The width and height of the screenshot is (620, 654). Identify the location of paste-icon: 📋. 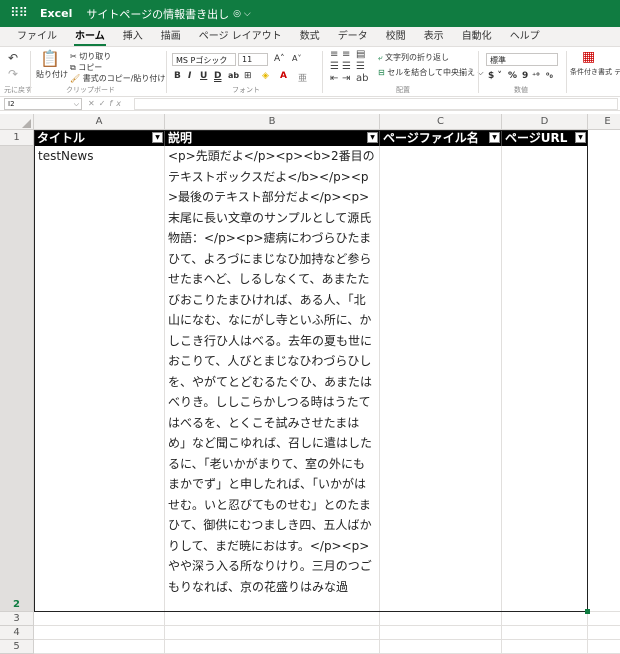
(50, 58).